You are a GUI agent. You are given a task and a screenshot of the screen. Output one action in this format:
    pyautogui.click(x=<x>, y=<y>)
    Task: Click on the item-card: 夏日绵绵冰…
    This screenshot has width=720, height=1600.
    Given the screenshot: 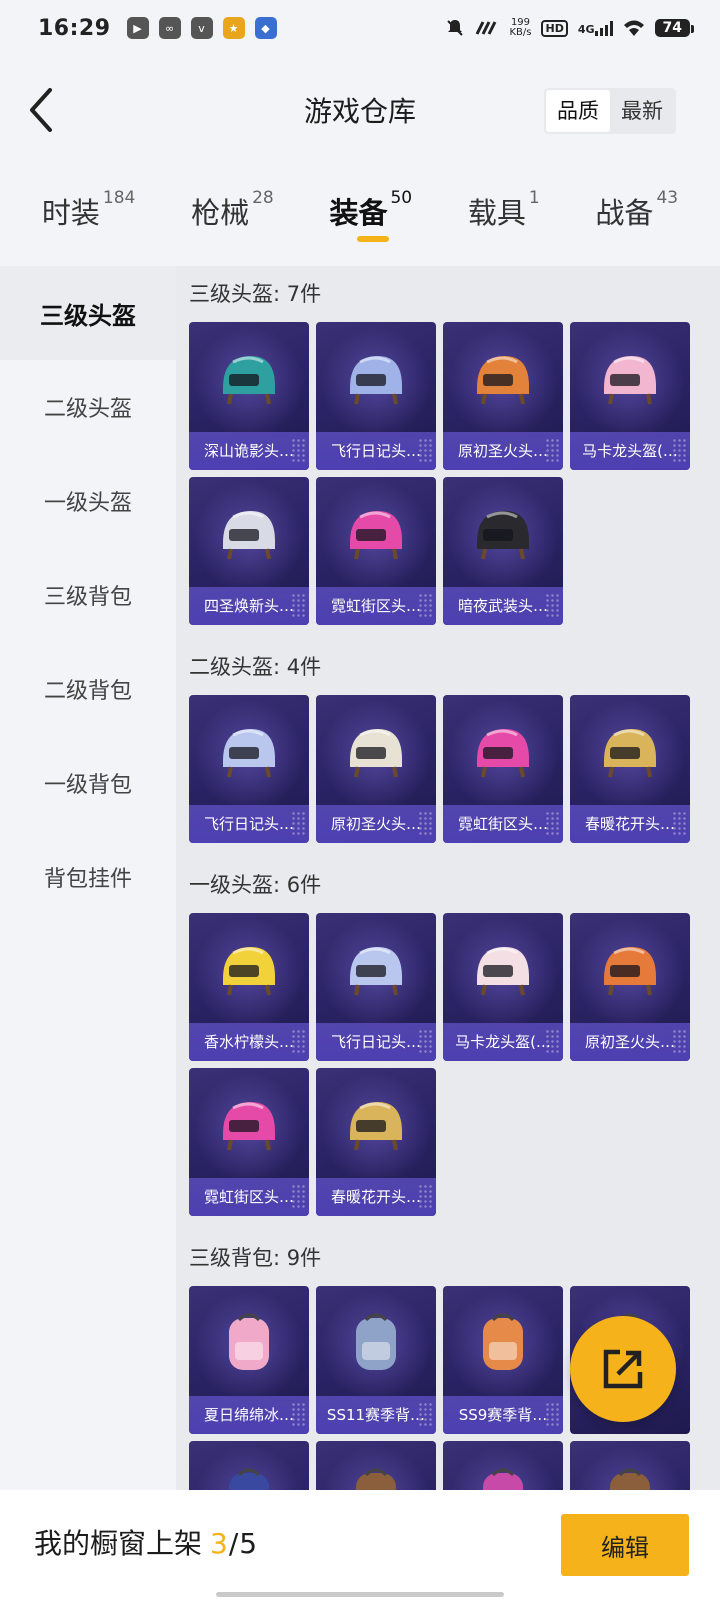 What is the action you would take?
    pyautogui.click(x=249, y=1360)
    